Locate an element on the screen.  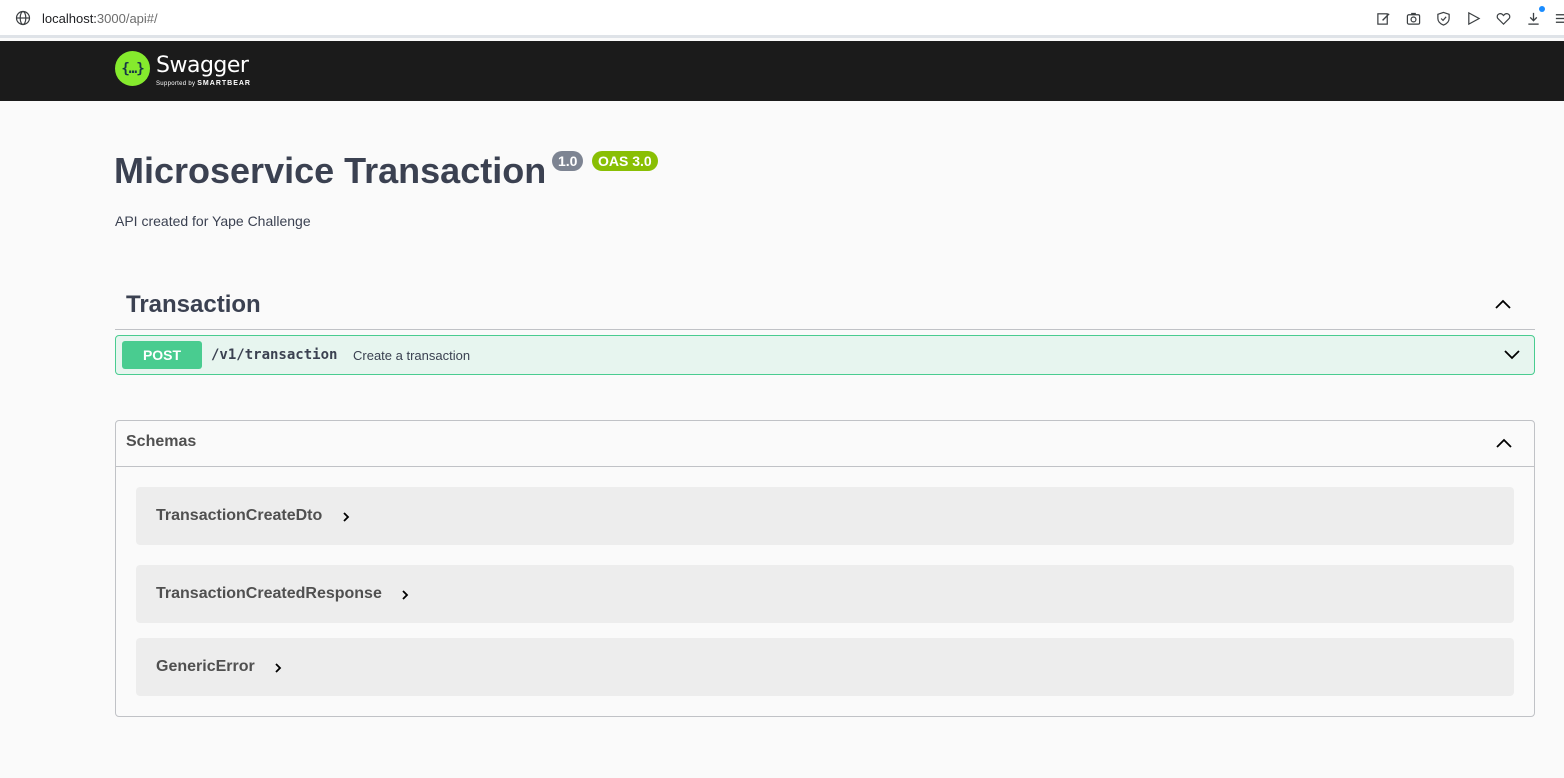
menu-icon is located at coordinates (1559, 18).